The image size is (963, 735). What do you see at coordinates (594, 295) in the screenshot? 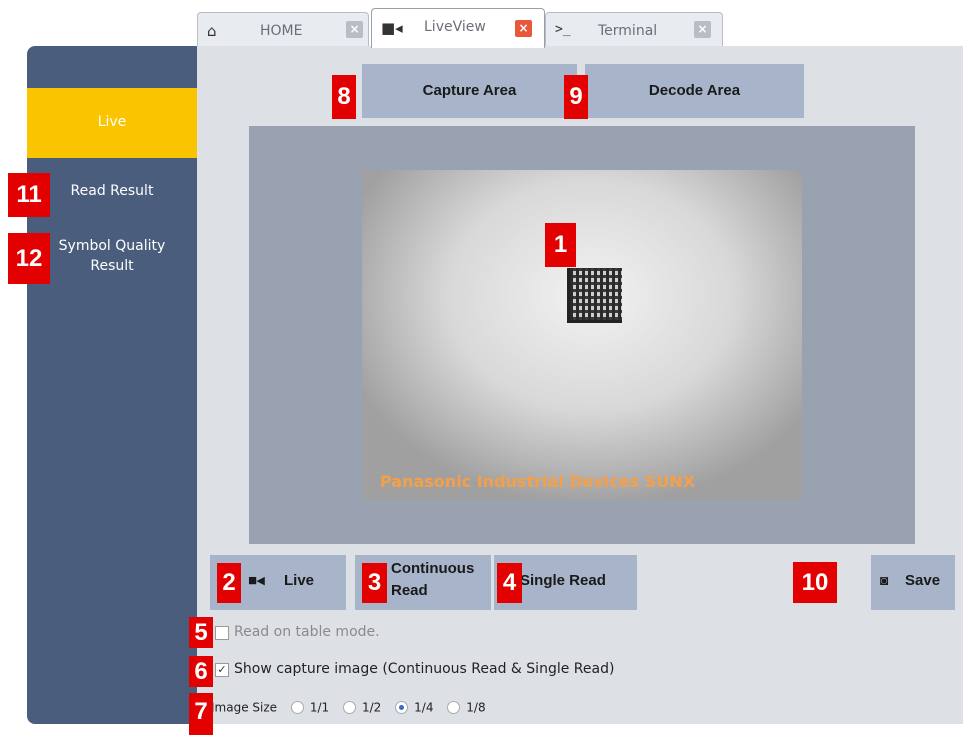
I see `data-matrix-symbol` at bounding box center [594, 295].